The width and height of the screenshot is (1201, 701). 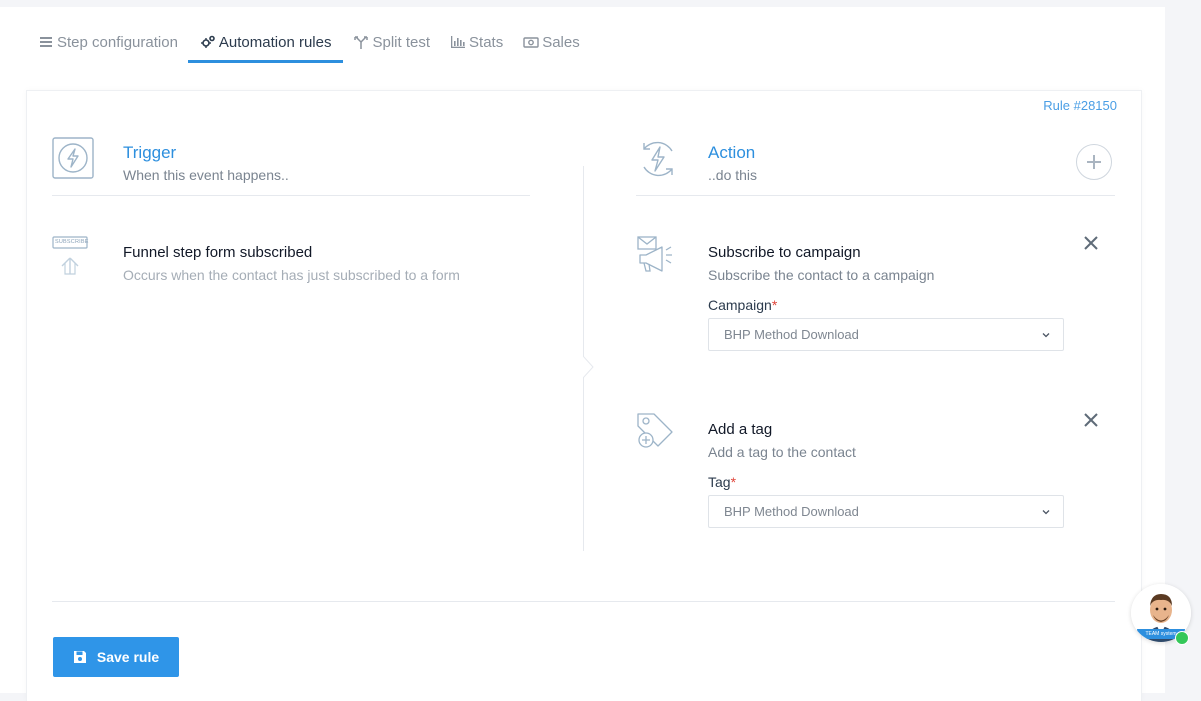 I want to click on action-divider, so click(x=875, y=195).